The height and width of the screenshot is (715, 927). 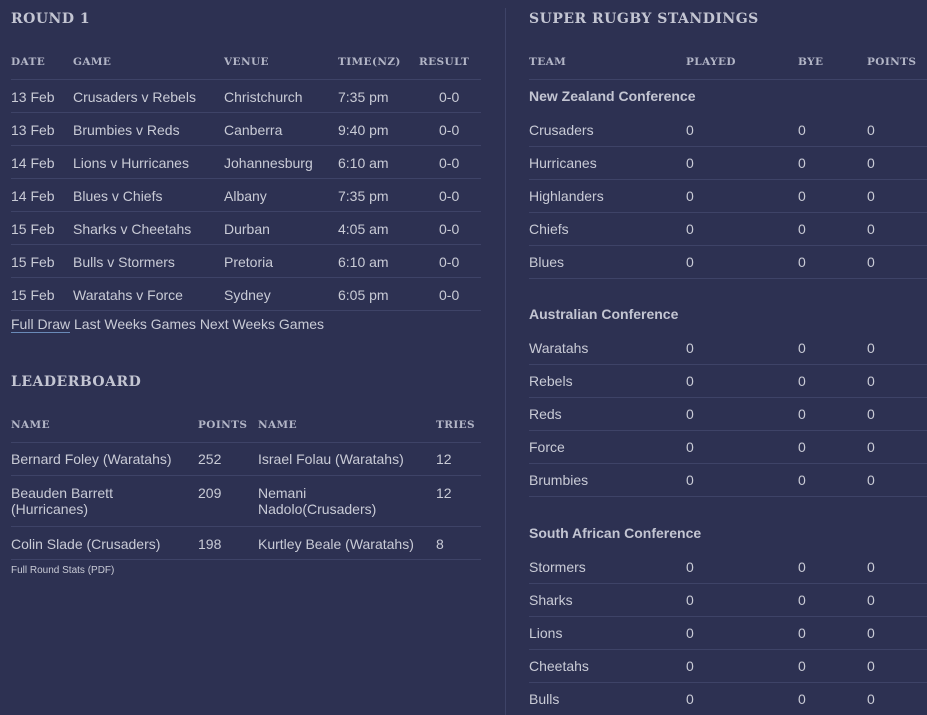 I want to click on game-row: 15 Feb Sharks v Cheetahs Durban 4:05 am 0-0, so click(x=246, y=228).